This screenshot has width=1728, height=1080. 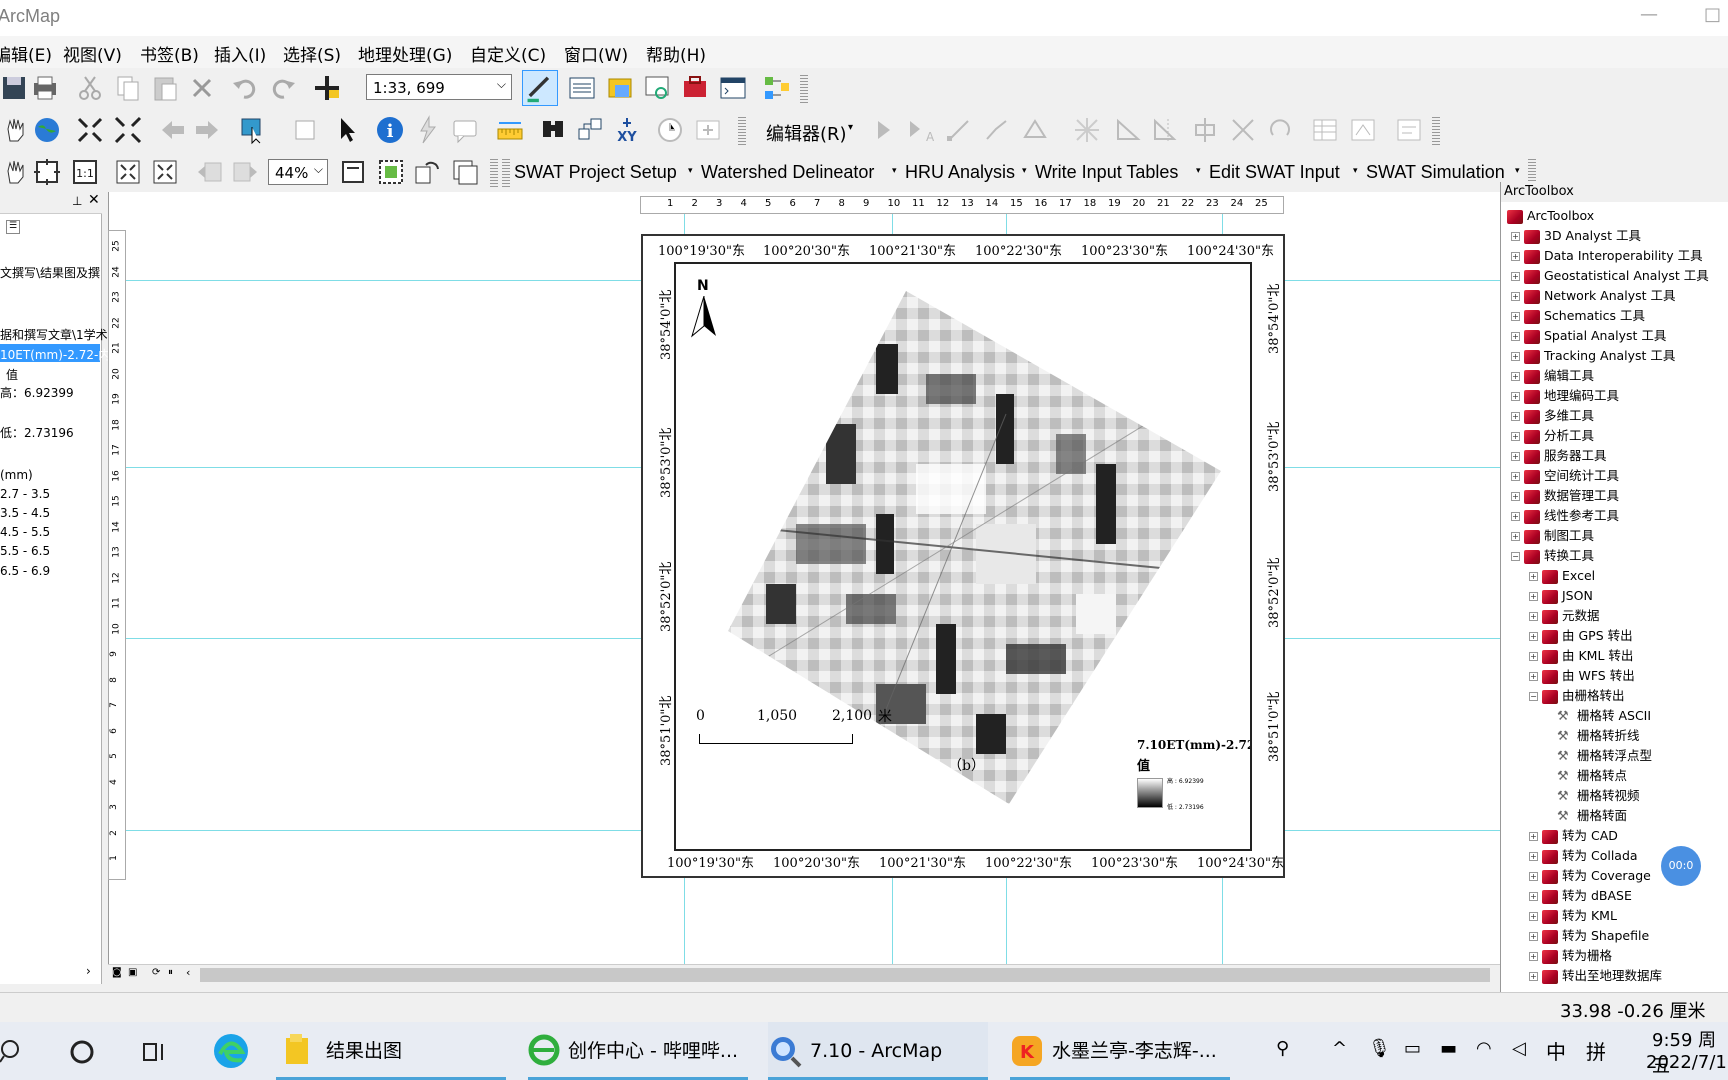 What do you see at coordinates (90, 130) in the screenshot?
I see `fixed-zoom-in-icon` at bounding box center [90, 130].